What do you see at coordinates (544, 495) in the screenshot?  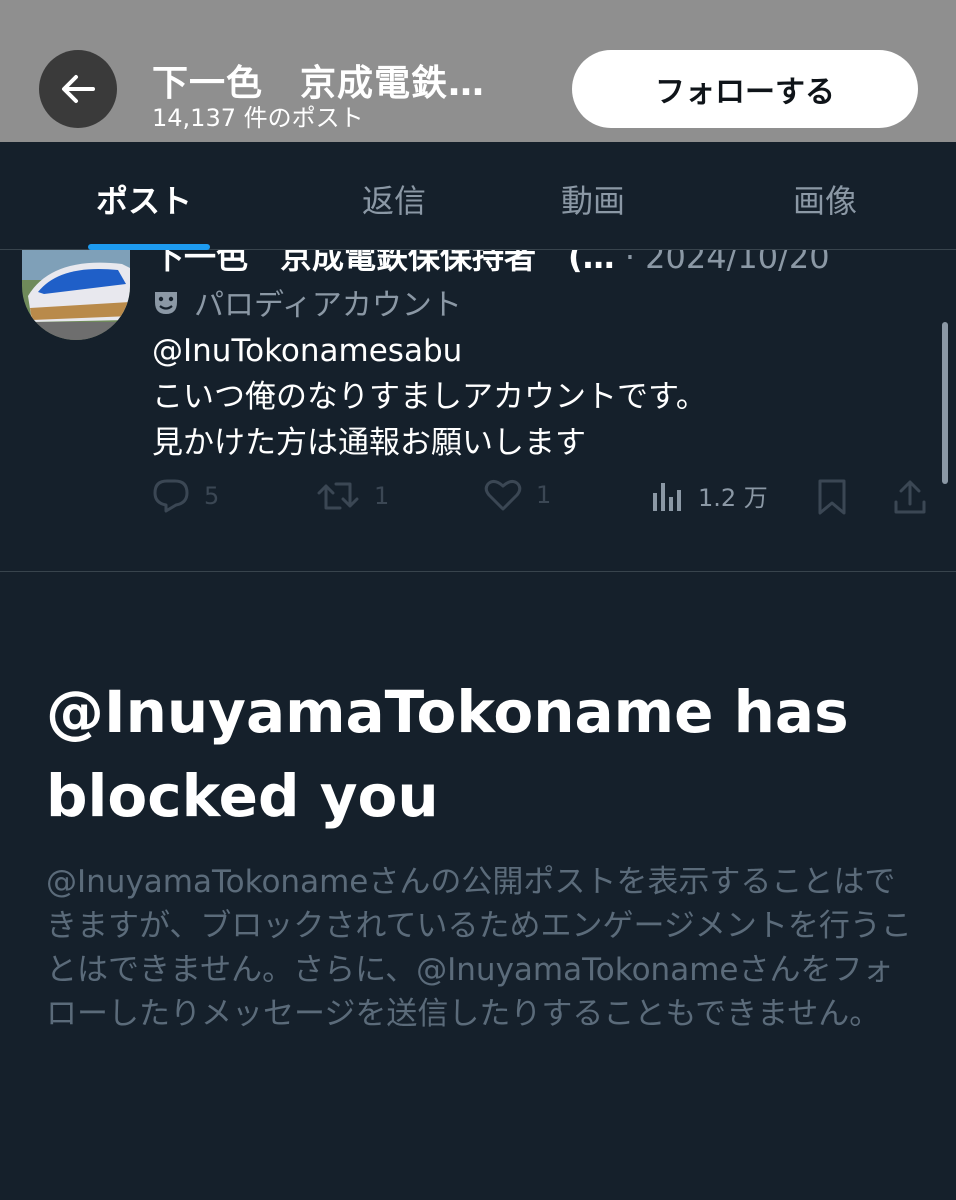 I see `like-count: 1` at bounding box center [544, 495].